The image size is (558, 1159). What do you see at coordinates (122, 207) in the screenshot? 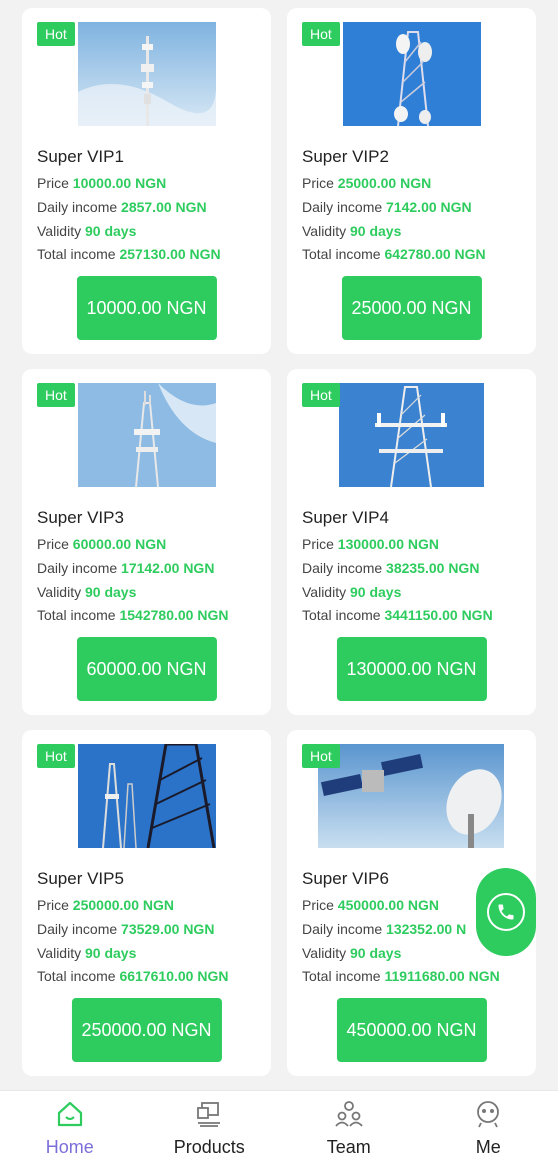
I see `daily-income-row: Daily income 2857.00 NGN` at bounding box center [122, 207].